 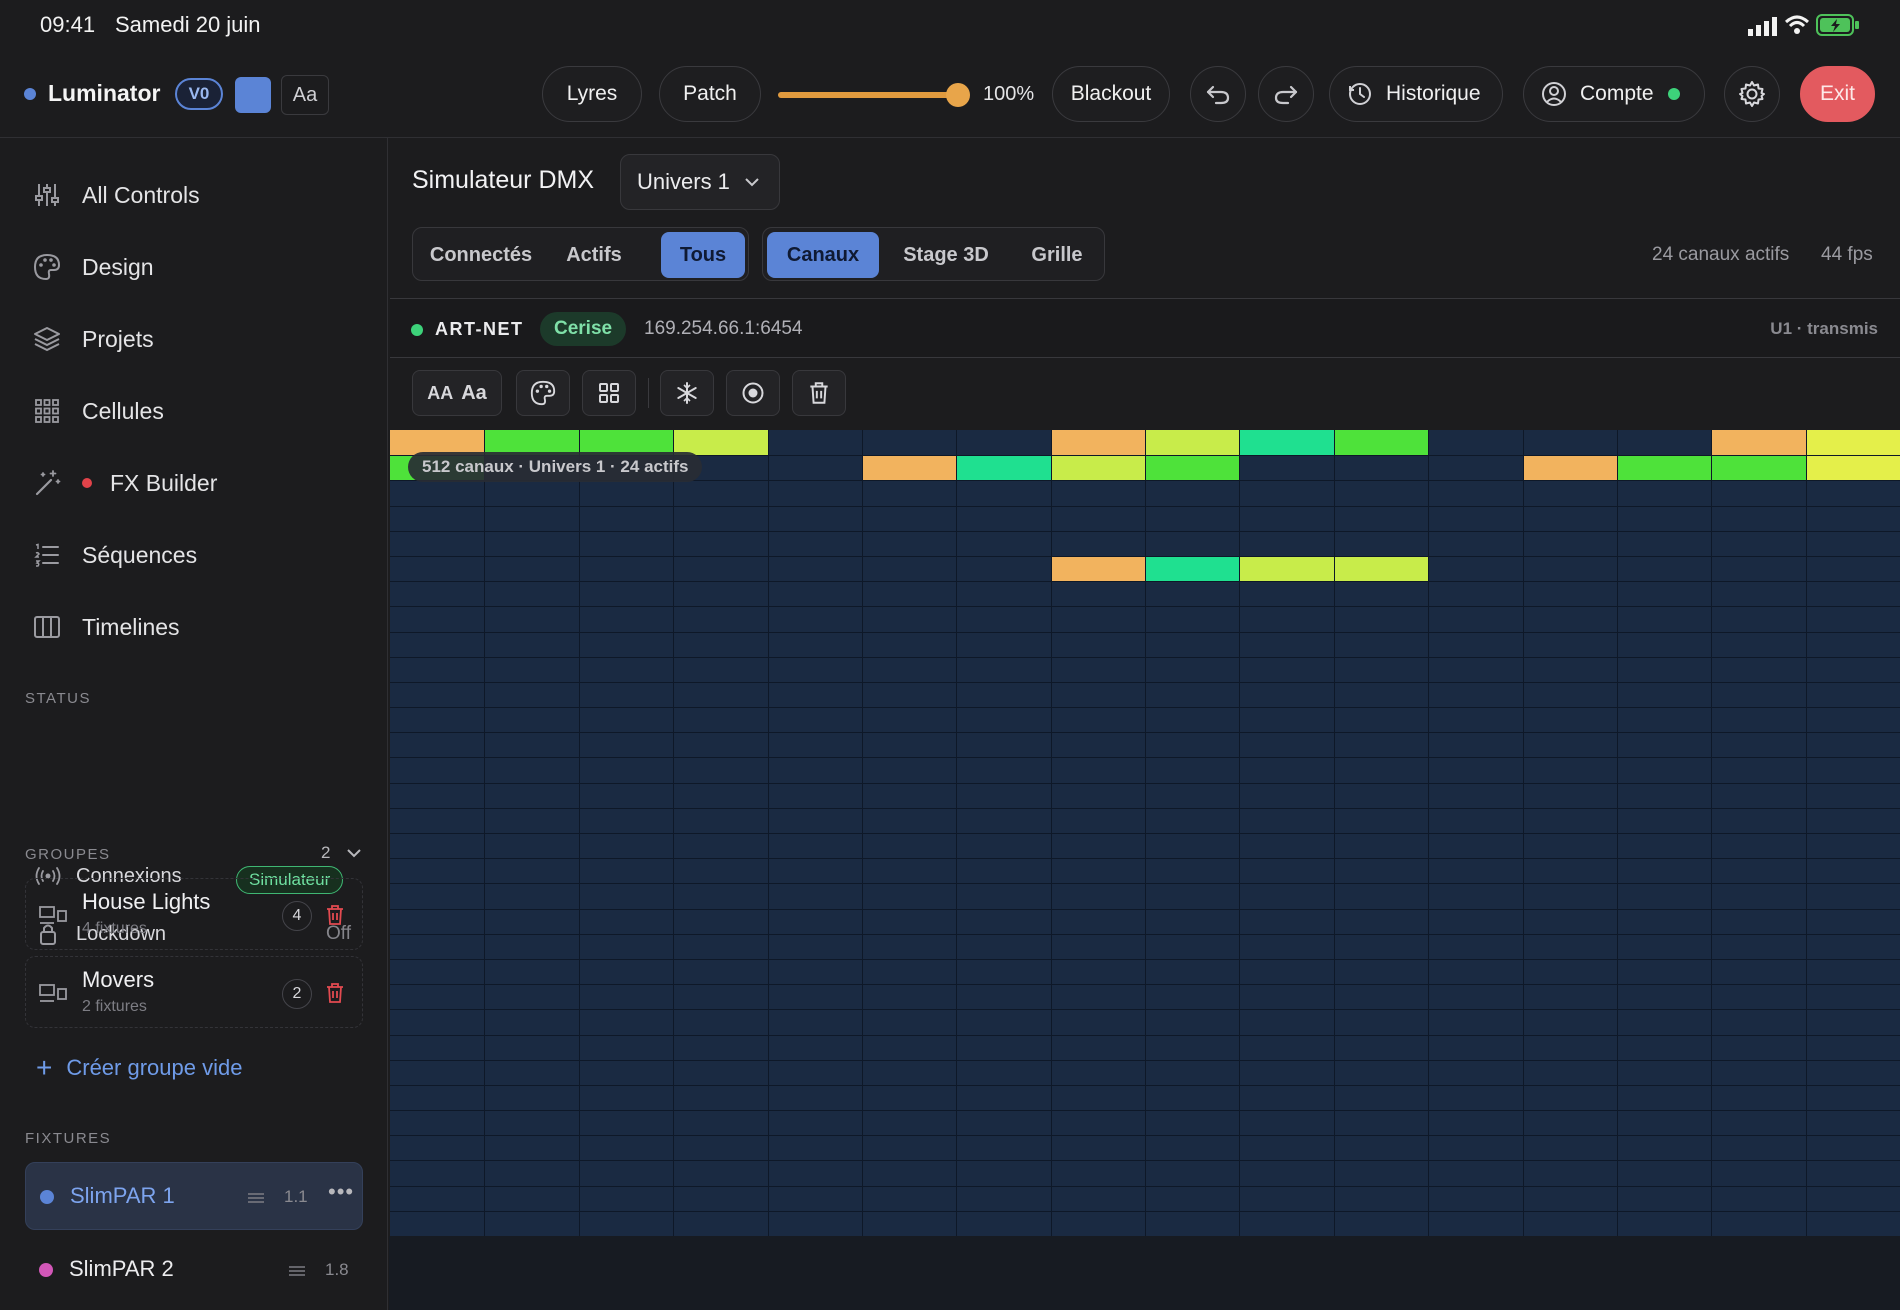 What do you see at coordinates (710, 94) in the screenshot?
I see `patch-button: Patch` at bounding box center [710, 94].